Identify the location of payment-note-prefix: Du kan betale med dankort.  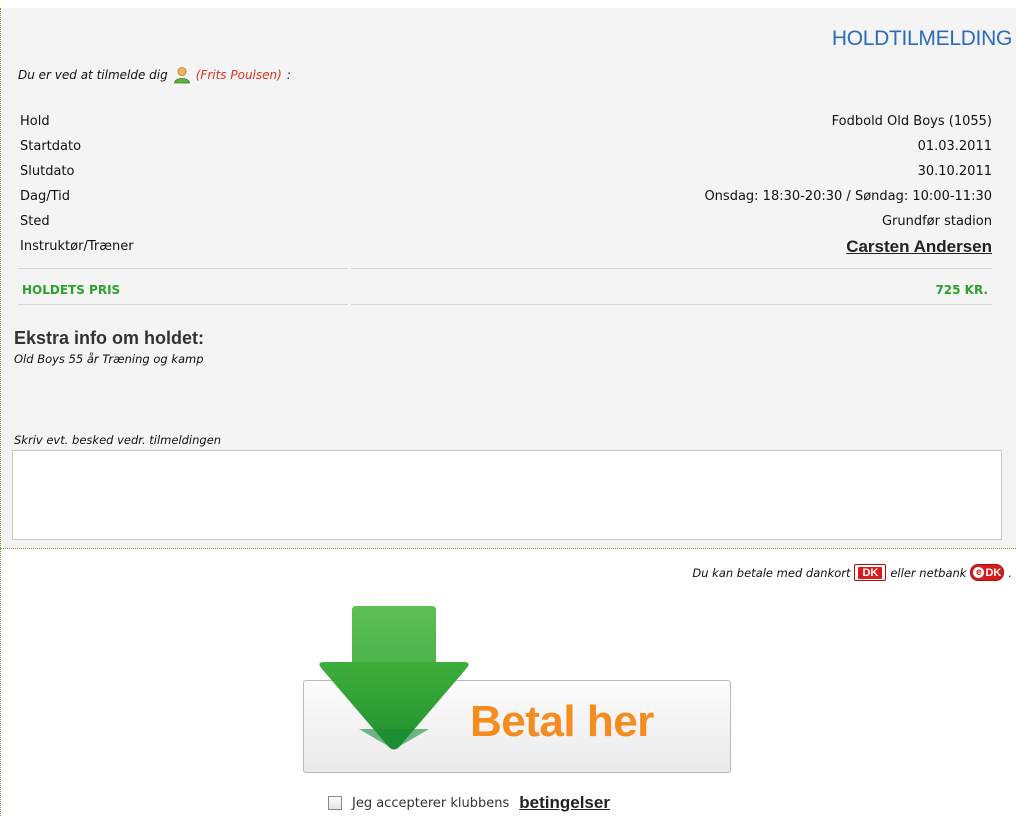
(771, 572).